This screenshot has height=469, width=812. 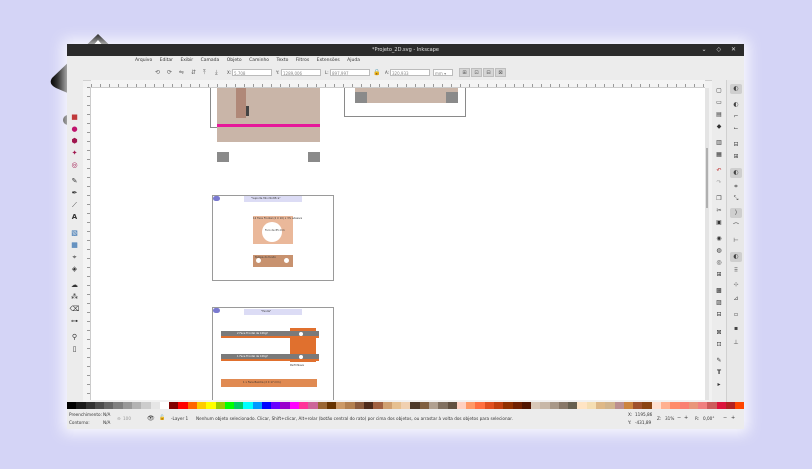 What do you see at coordinates (151, 418) in the screenshot?
I see `visibility-icon: 👁` at bounding box center [151, 418].